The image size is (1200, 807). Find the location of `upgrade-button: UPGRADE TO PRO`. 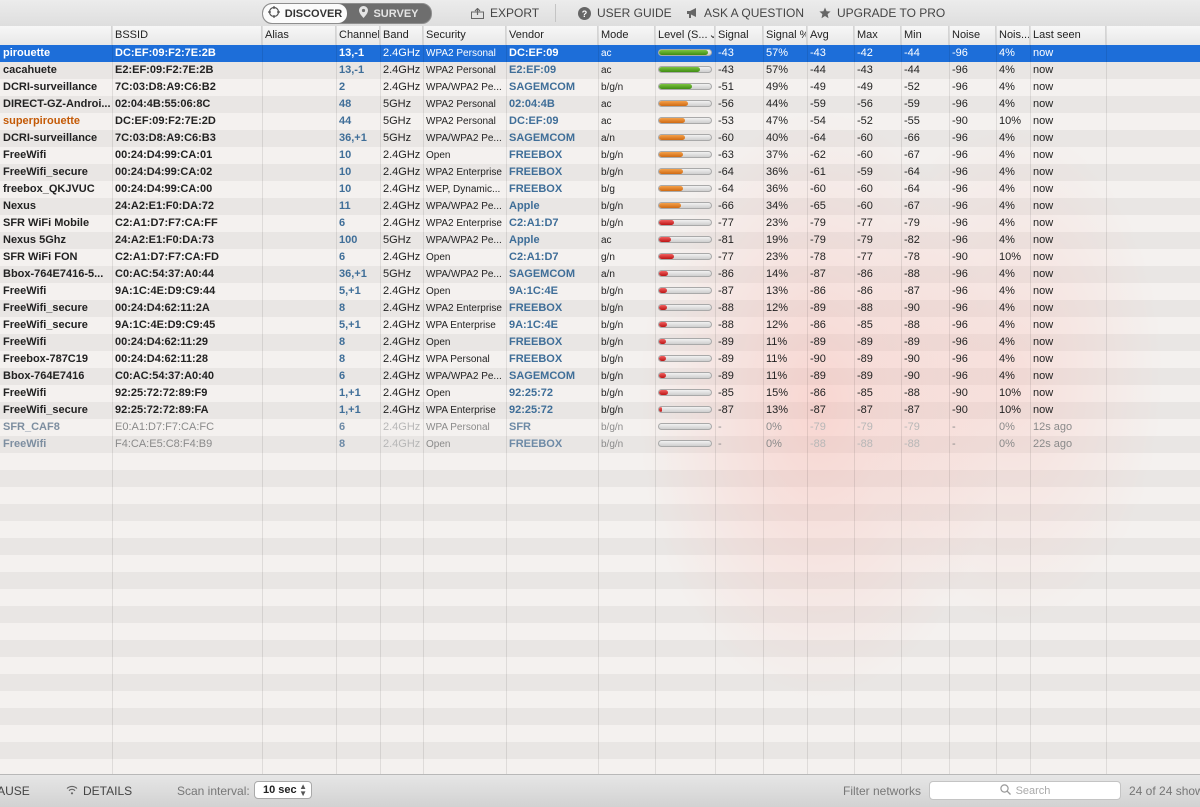

upgrade-button: UPGRADE TO PRO is located at coordinates (882, 13).